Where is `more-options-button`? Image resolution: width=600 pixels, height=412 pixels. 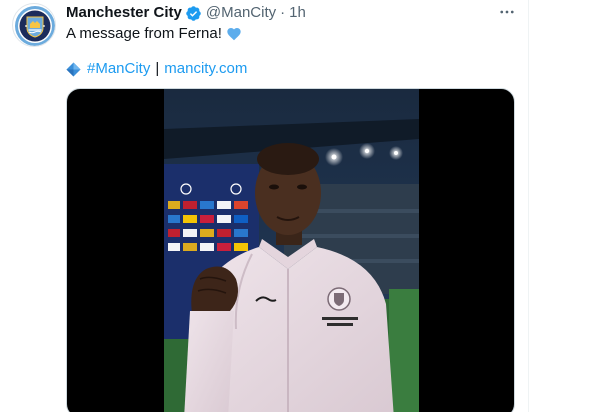
more-options-button is located at coordinates (507, 12).